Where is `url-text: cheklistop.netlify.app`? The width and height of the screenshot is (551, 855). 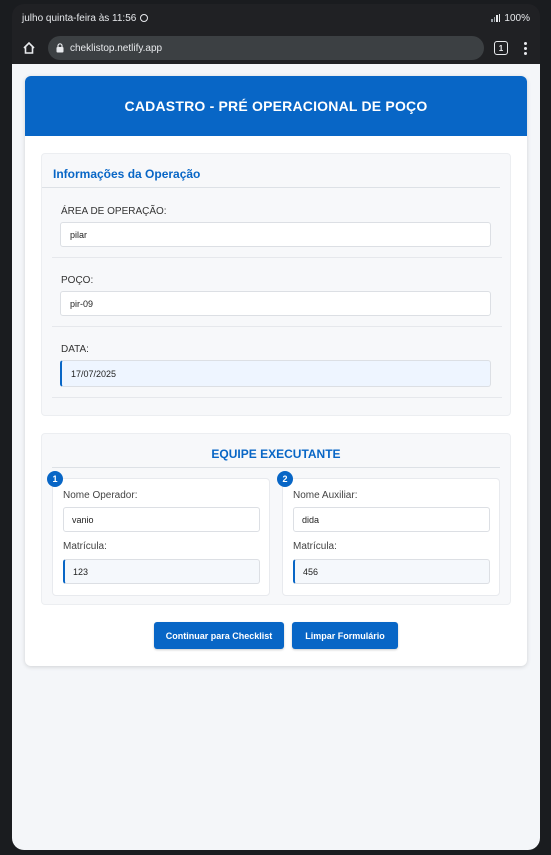
url-text: cheklistop.netlify.app is located at coordinates (116, 48).